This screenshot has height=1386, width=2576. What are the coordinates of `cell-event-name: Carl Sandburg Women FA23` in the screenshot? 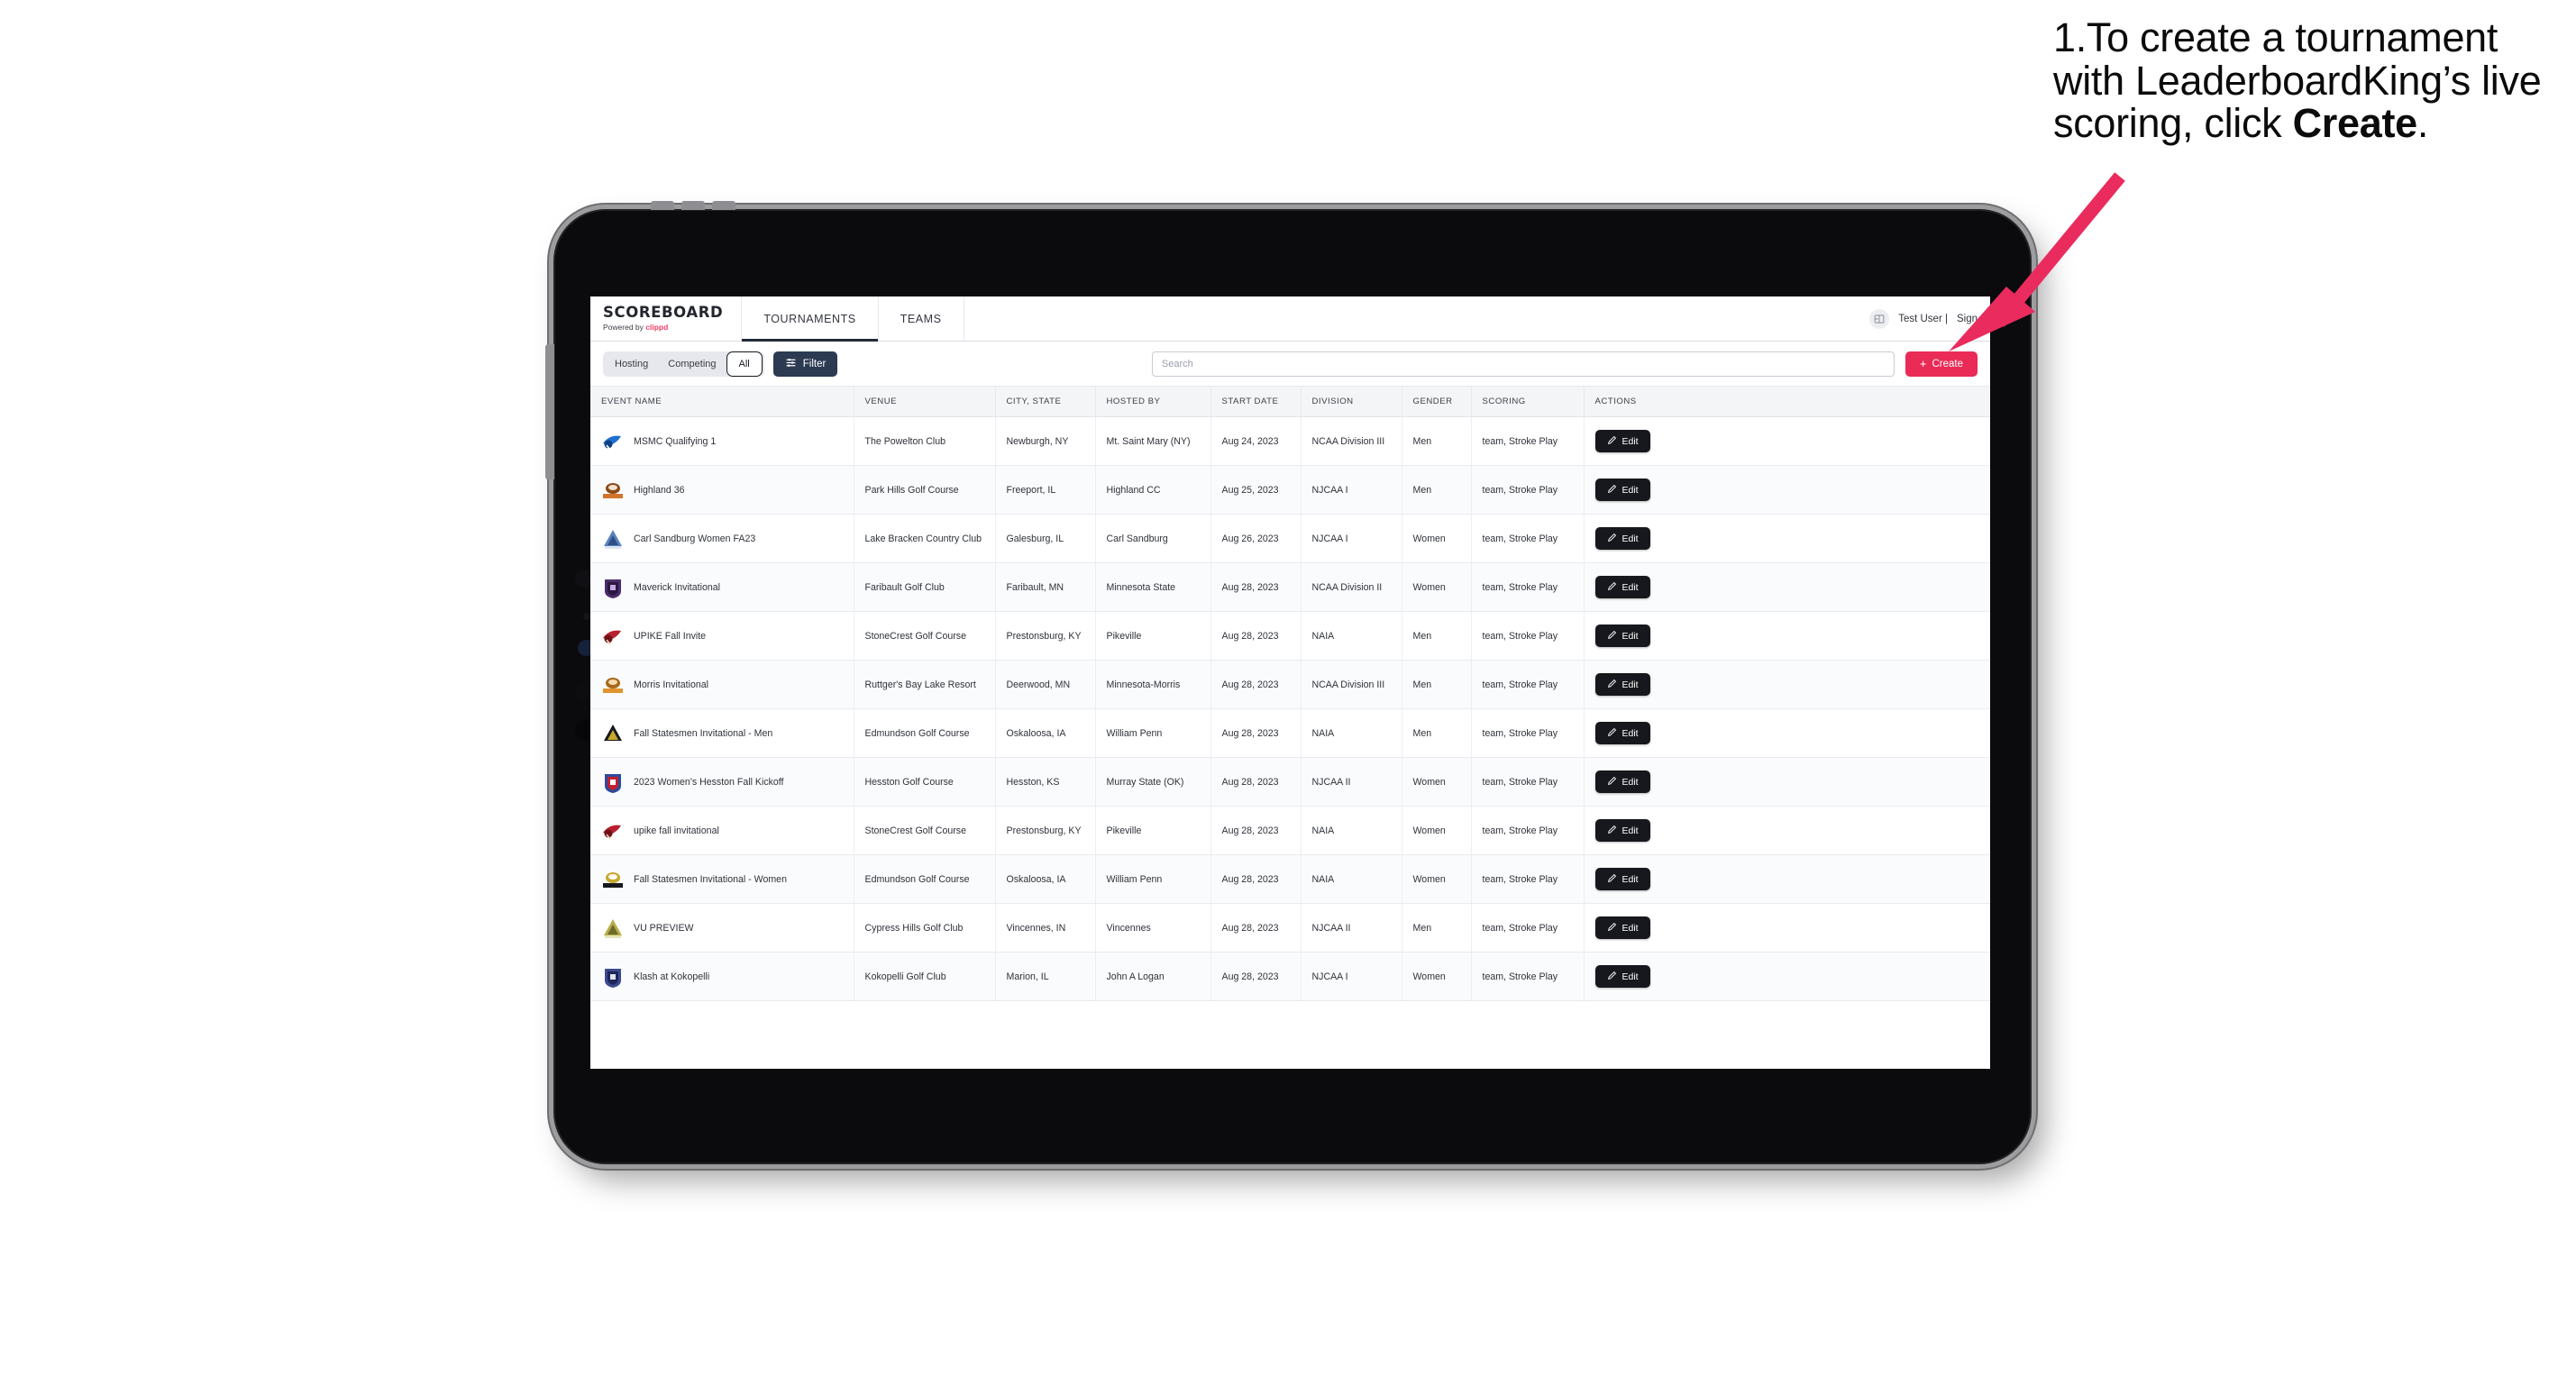 It's located at (722, 538).